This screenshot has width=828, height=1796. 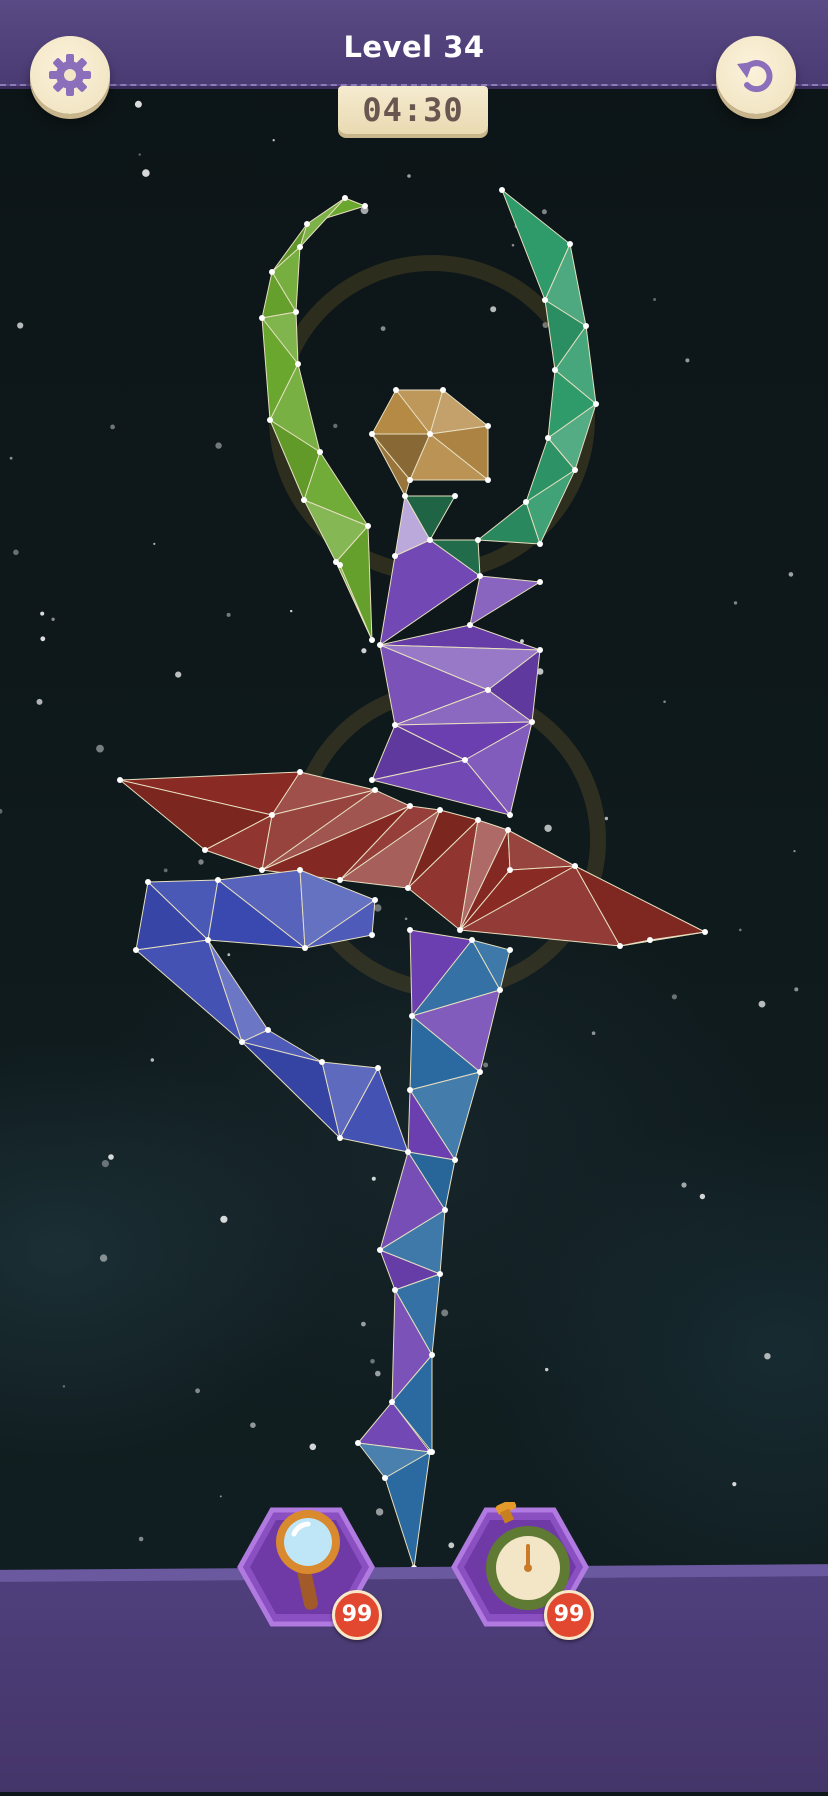 I want to click on restart-button, so click(x=756, y=75).